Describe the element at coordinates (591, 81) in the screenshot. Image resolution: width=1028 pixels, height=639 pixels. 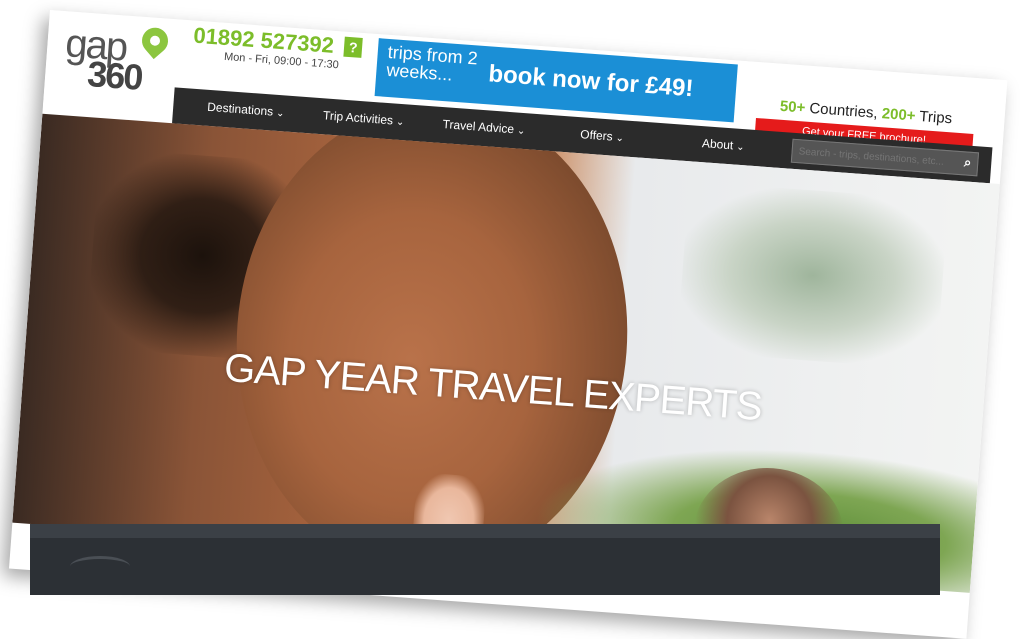
I see `promo-big-text: book now for £49!` at that location.